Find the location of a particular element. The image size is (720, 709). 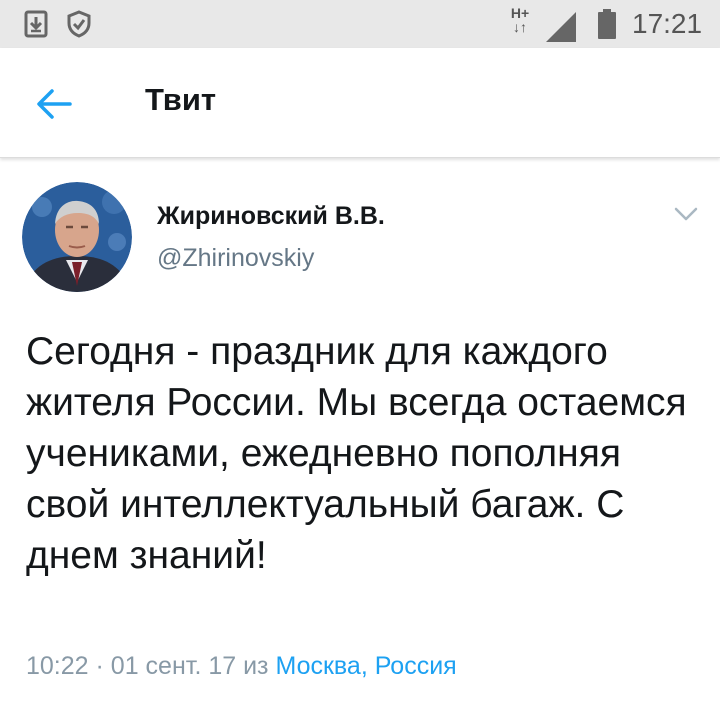

download-icon is located at coordinates (36, 24).